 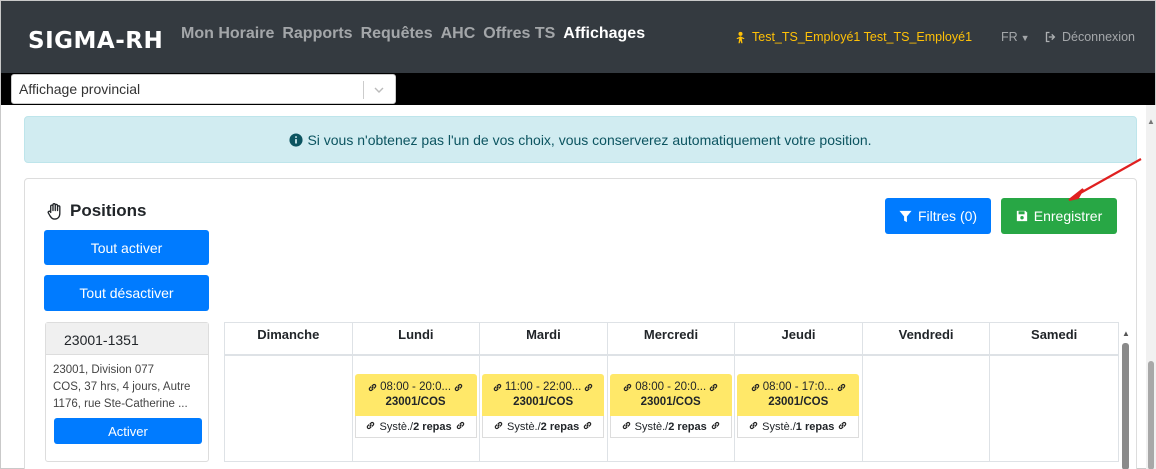 What do you see at coordinates (1105, 179) in the screenshot?
I see `annotation-arrow` at bounding box center [1105, 179].